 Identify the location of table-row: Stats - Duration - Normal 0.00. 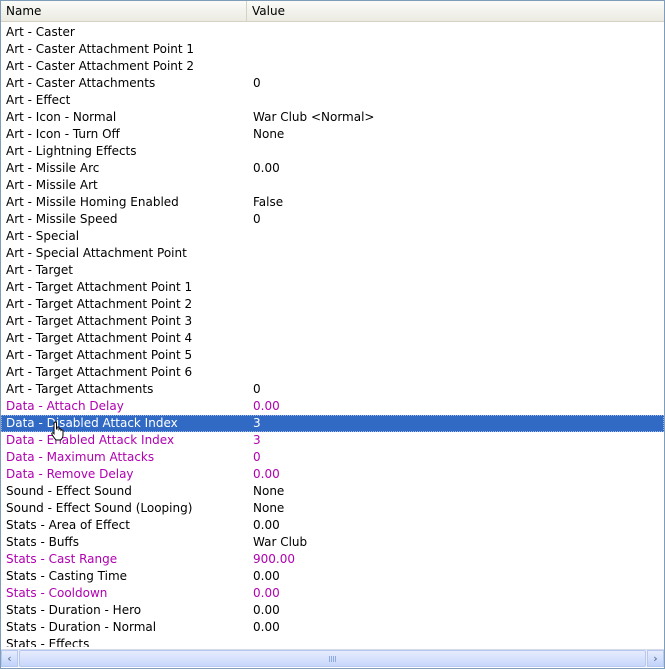
(332, 627).